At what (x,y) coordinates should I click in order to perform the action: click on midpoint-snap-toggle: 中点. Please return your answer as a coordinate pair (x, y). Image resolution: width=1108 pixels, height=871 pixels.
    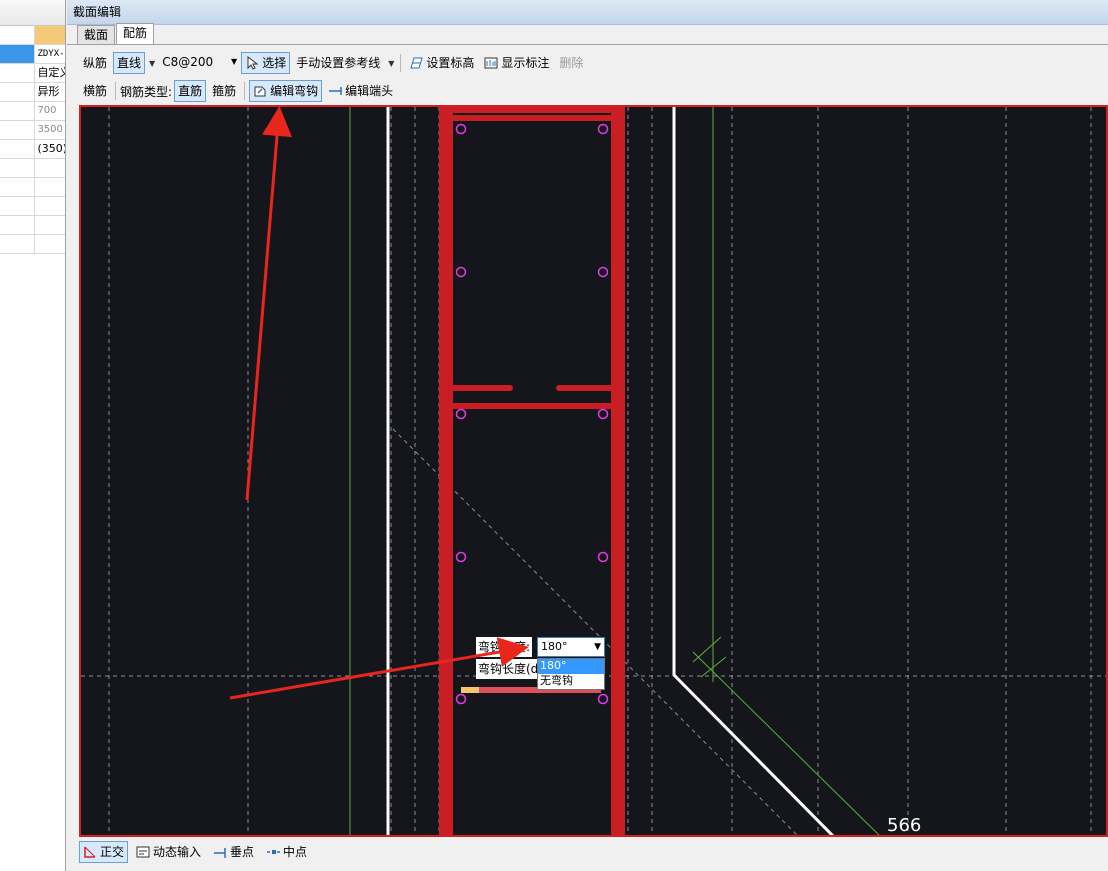
    Looking at the image, I should click on (286, 852).